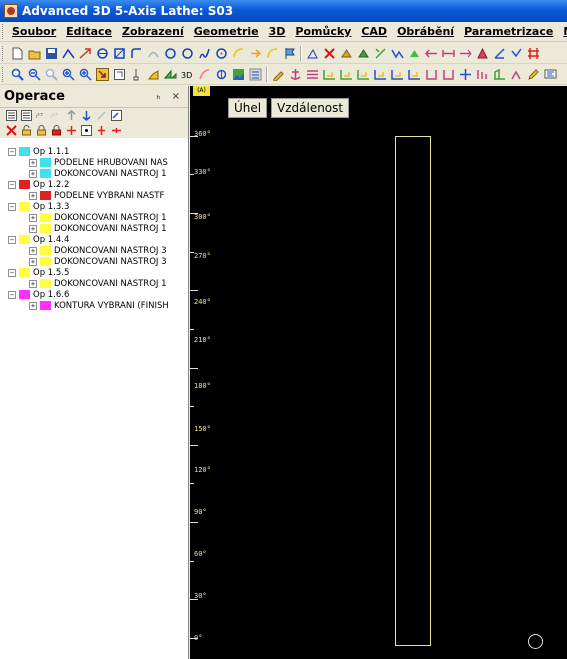 The width and height of the screenshot is (567, 659). I want to click on angle-icon, so click(499, 53).